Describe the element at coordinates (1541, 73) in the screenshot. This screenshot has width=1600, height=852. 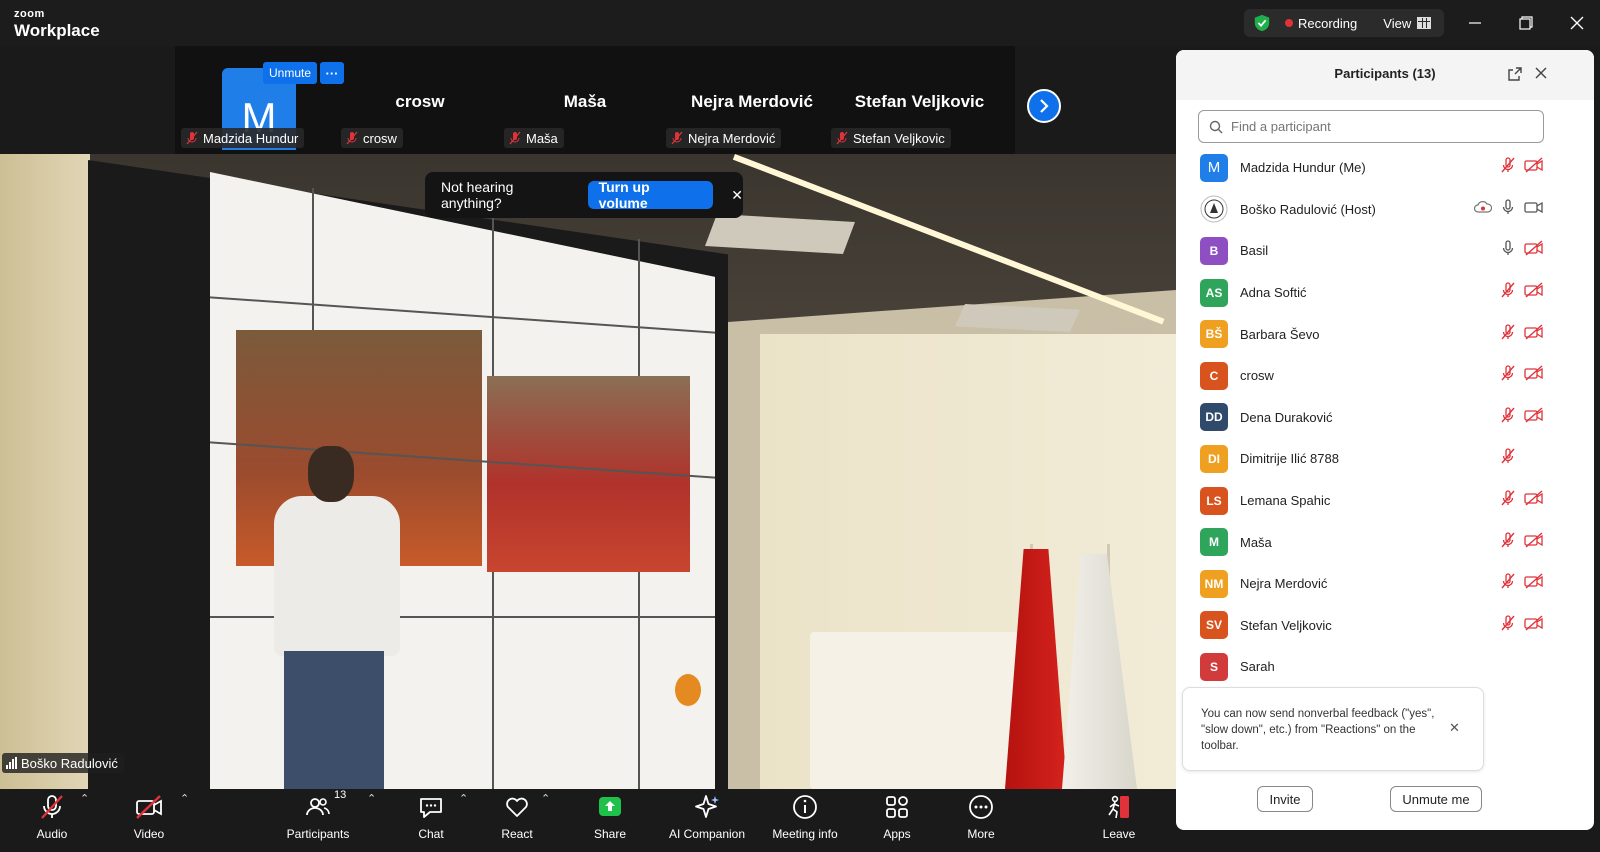
I see `close-panel-icon` at that location.